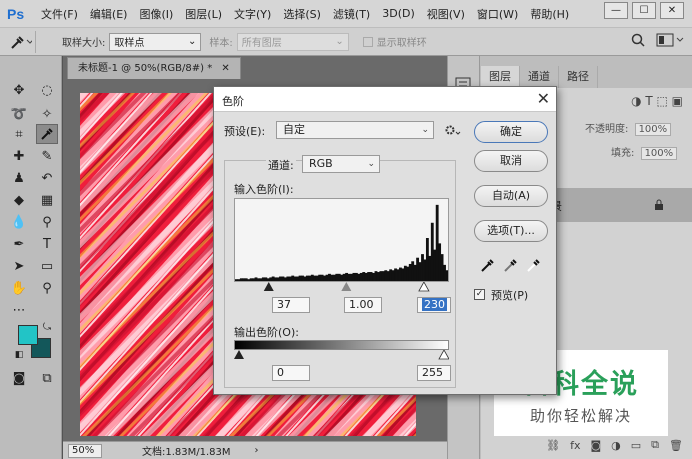  What do you see at coordinates (47, 244) in the screenshot?
I see `type-tool-icon: T` at bounding box center [47, 244].